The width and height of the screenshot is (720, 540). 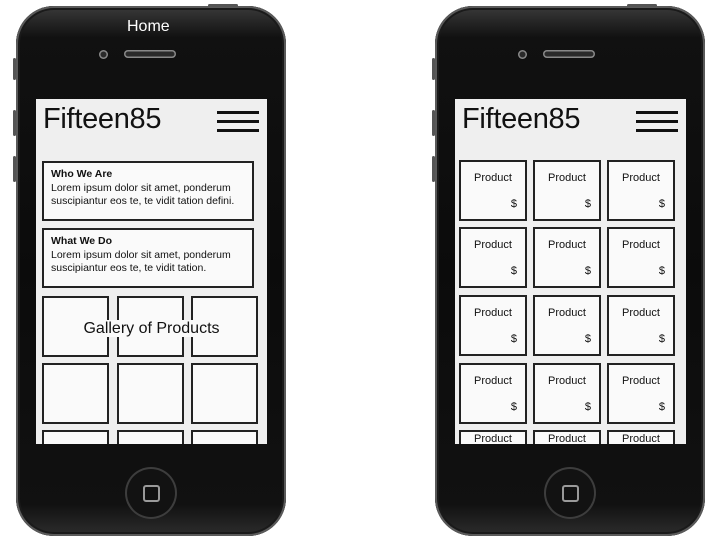 What do you see at coordinates (151, 328) in the screenshot?
I see `gallery-label: Gallery of Products` at bounding box center [151, 328].